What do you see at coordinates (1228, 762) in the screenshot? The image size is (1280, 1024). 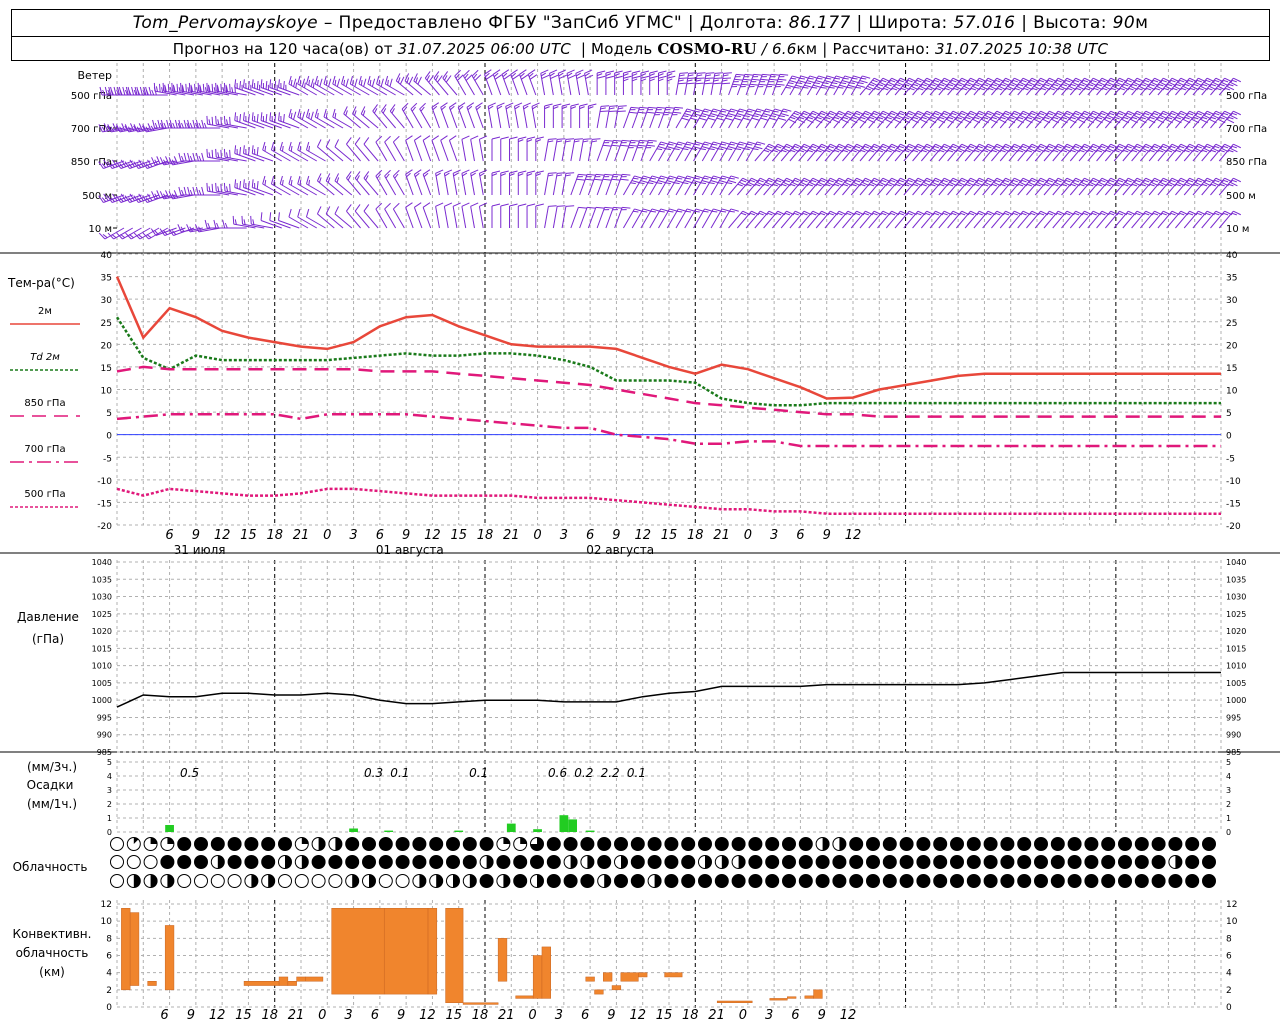 I see `precip-ytick: 5` at bounding box center [1228, 762].